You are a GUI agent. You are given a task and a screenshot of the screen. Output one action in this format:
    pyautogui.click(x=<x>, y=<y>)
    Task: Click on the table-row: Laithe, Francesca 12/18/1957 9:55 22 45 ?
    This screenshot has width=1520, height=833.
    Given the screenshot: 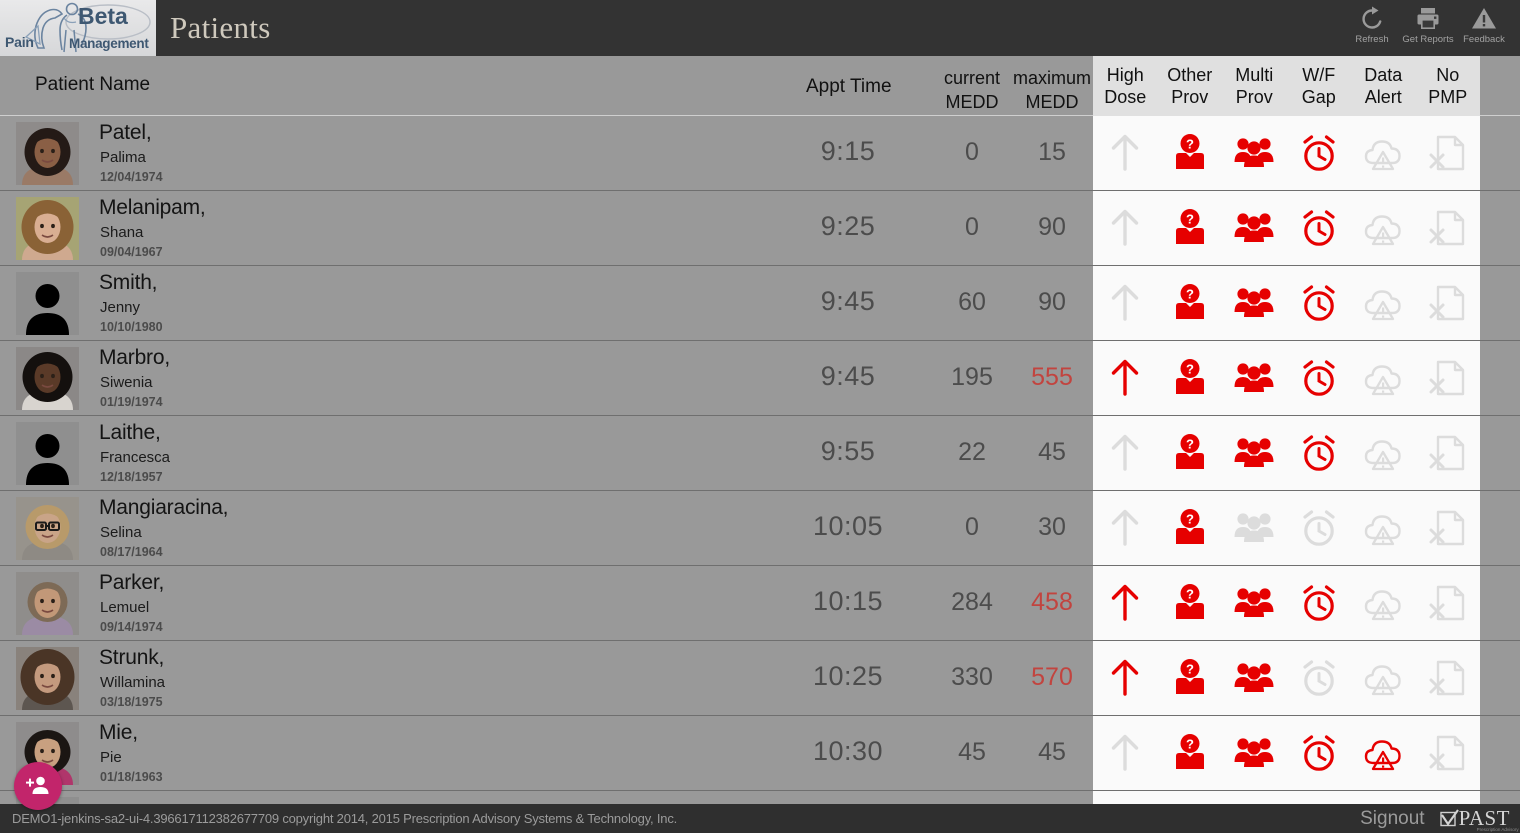 What is the action you would take?
    pyautogui.click(x=760, y=453)
    